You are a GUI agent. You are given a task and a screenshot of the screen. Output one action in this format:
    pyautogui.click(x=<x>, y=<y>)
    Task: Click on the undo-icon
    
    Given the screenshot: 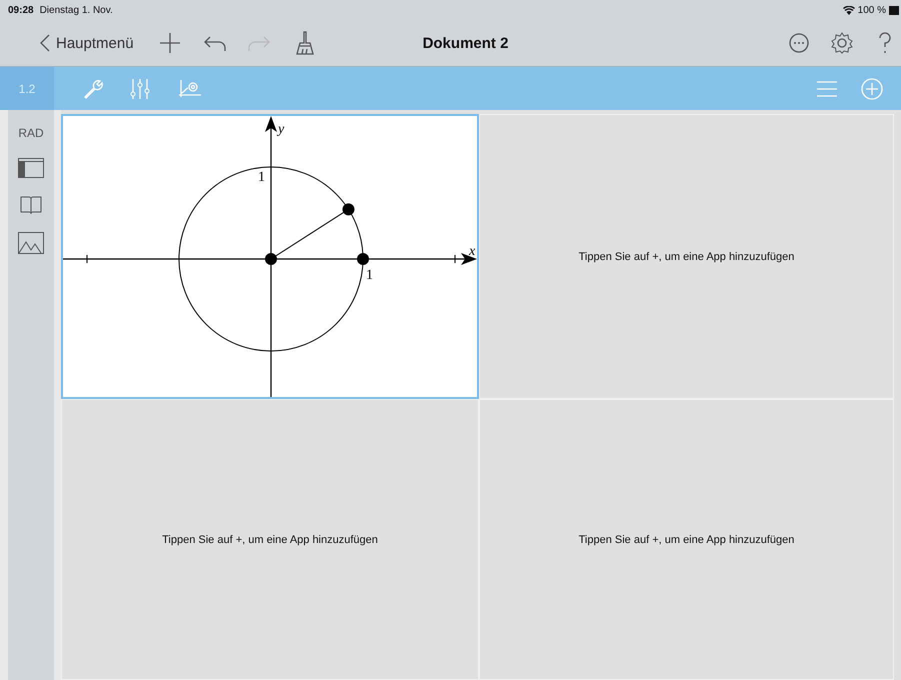 What is the action you would take?
    pyautogui.click(x=215, y=43)
    